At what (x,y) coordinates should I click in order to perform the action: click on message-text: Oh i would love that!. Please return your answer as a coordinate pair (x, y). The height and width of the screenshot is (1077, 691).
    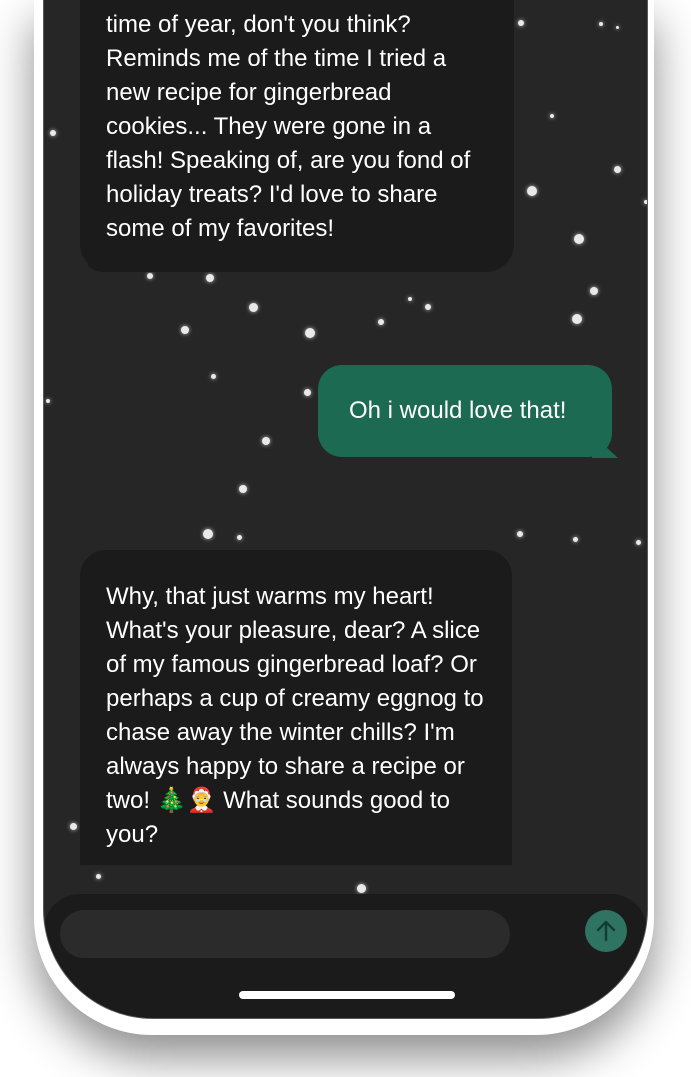
    Looking at the image, I should click on (458, 410).